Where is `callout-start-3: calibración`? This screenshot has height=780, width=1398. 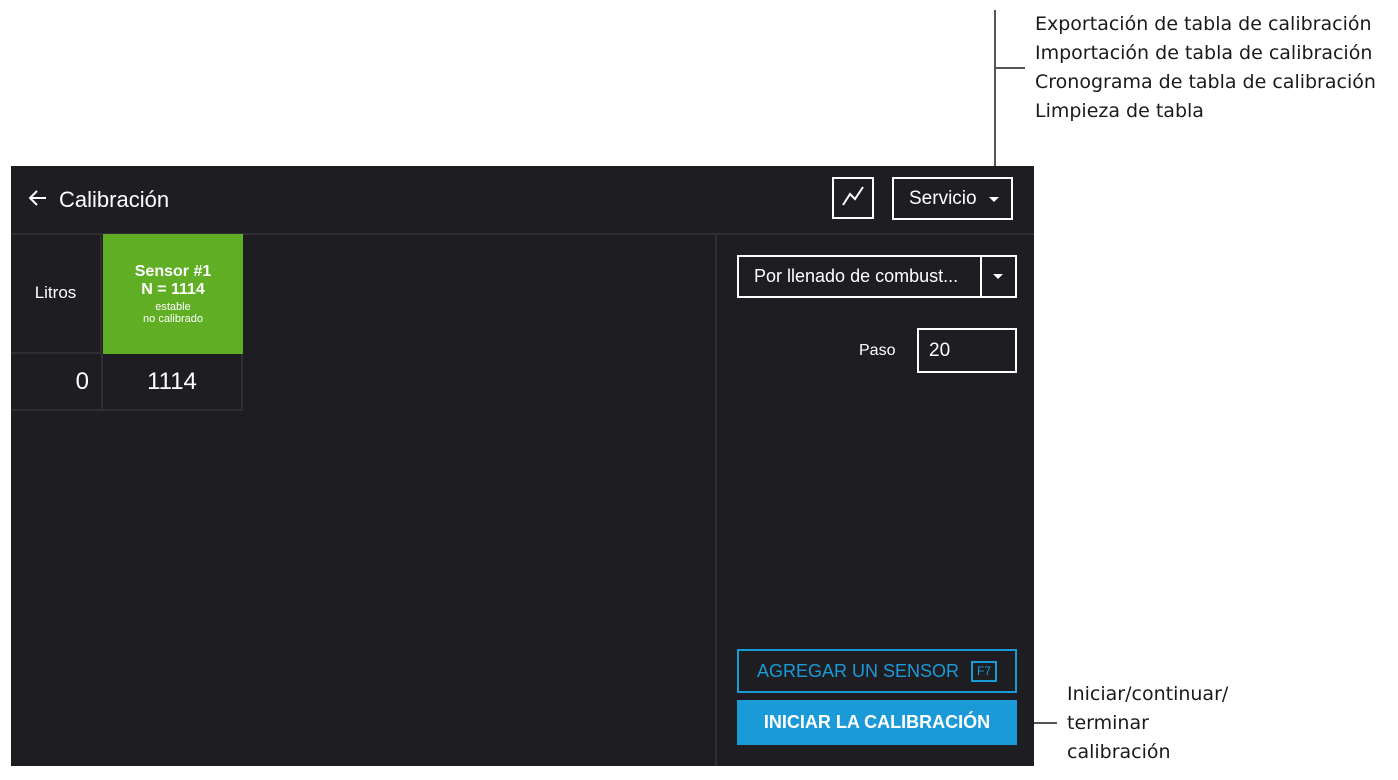
callout-start-3: calibración is located at coordinates (1119, 752).